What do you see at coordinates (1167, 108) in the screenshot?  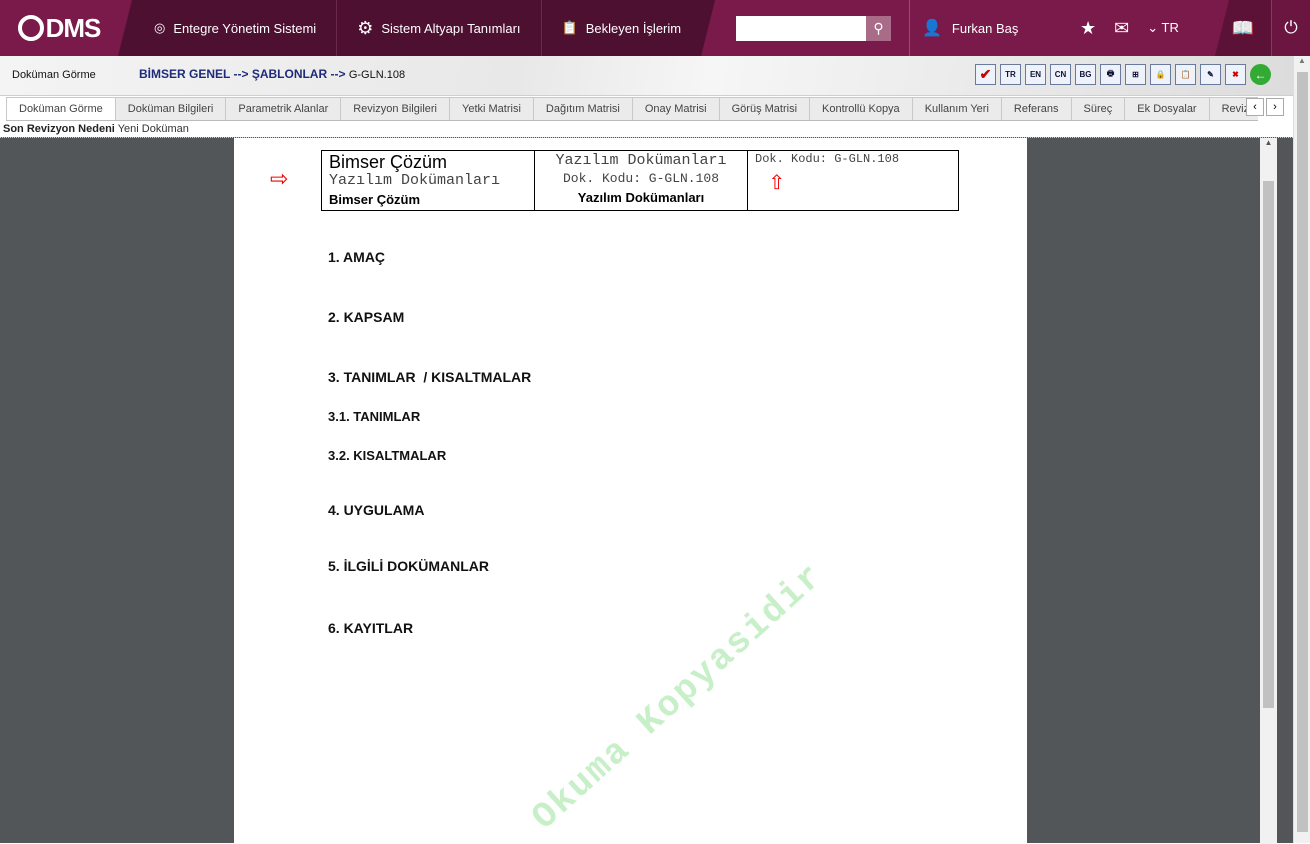 I see `tab-ek-dosyalar: Ek Dosyalar` at bounding box center [1167, 108].